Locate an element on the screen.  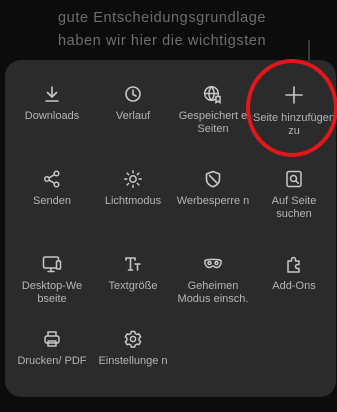
find-in-page-icon is located at coordinates (294, 179).